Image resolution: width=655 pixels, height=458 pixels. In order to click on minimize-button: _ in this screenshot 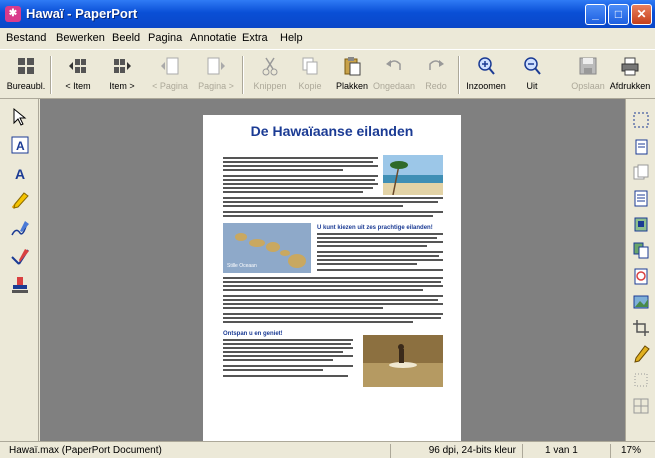, I will do `click(595, 14)`.